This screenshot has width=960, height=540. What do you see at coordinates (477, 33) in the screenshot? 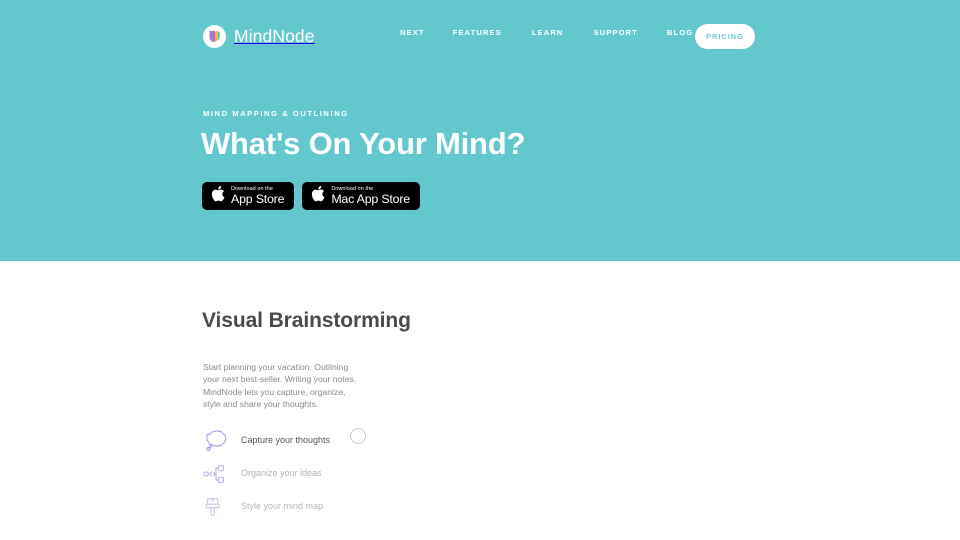
I see `nav-item-features: FEATURES` at bounding box center [477, 33].